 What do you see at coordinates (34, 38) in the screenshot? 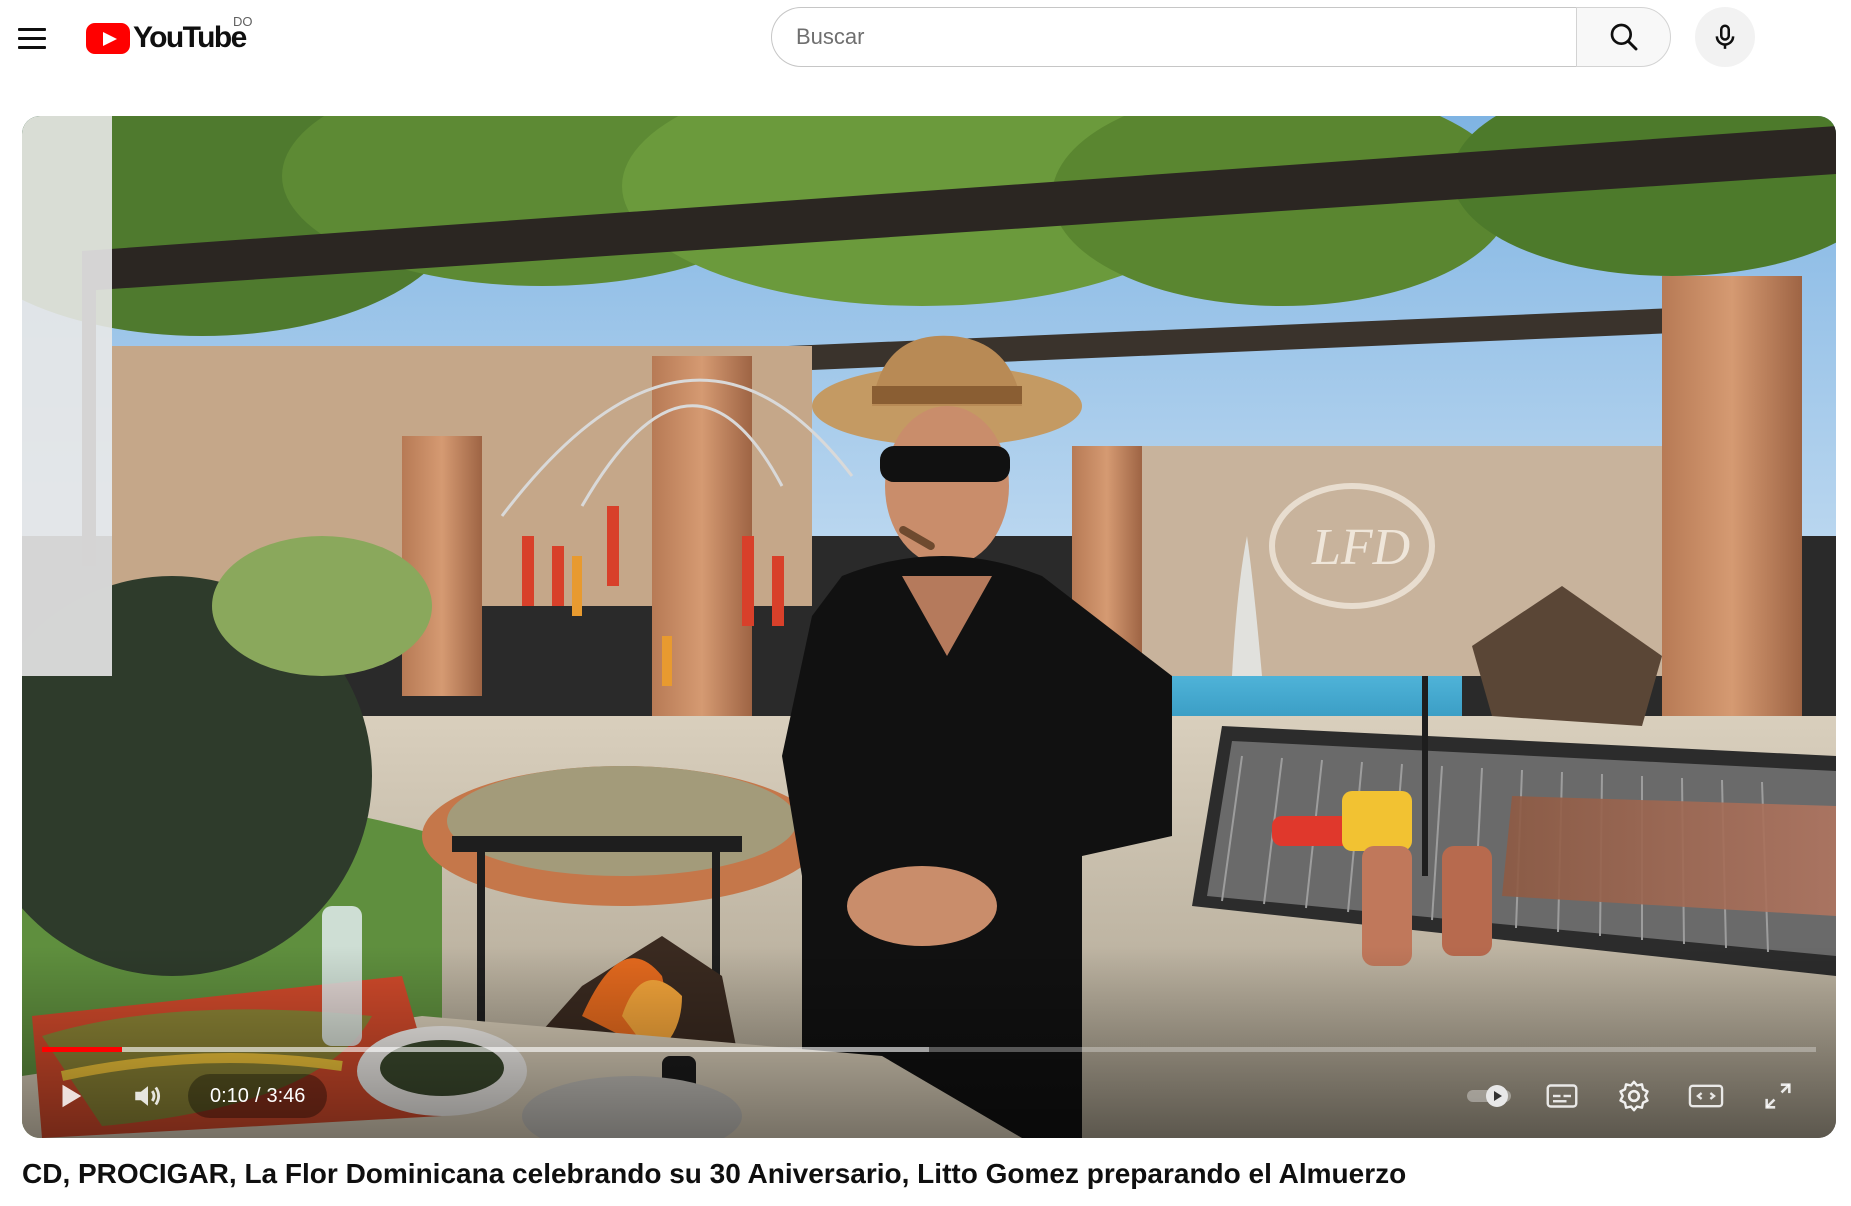
I see `hamburger-menu-icon` at bounding box center [34, 38].